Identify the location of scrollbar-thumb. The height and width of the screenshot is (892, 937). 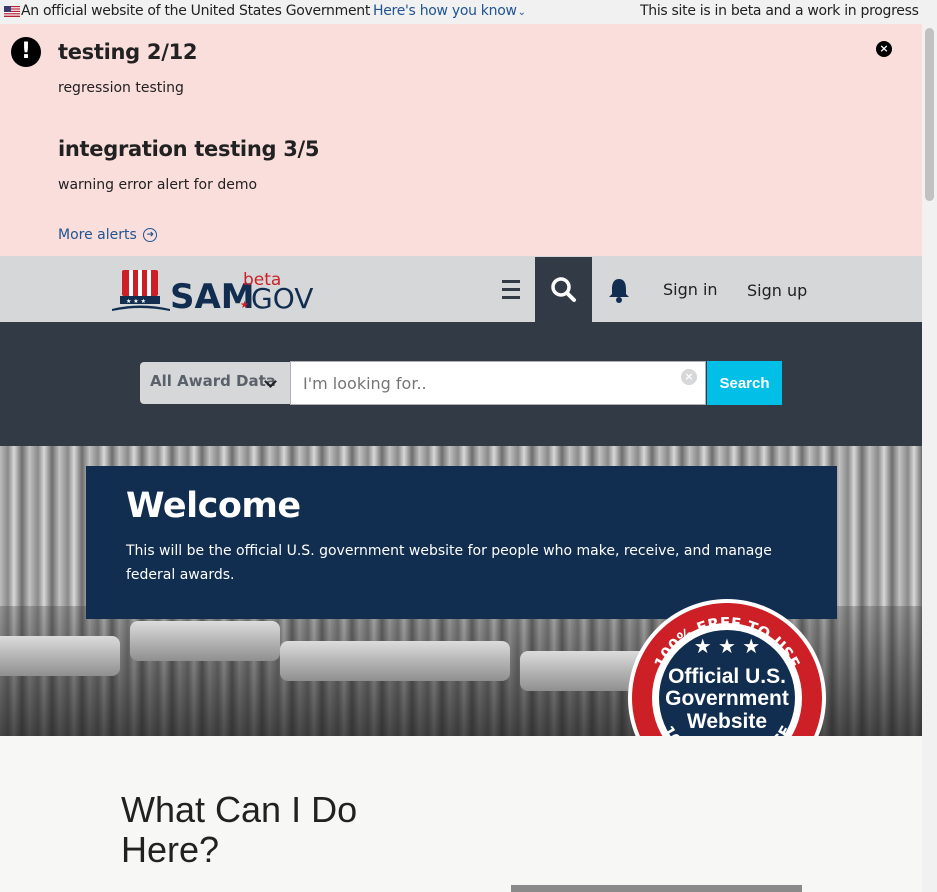
(929, 114).